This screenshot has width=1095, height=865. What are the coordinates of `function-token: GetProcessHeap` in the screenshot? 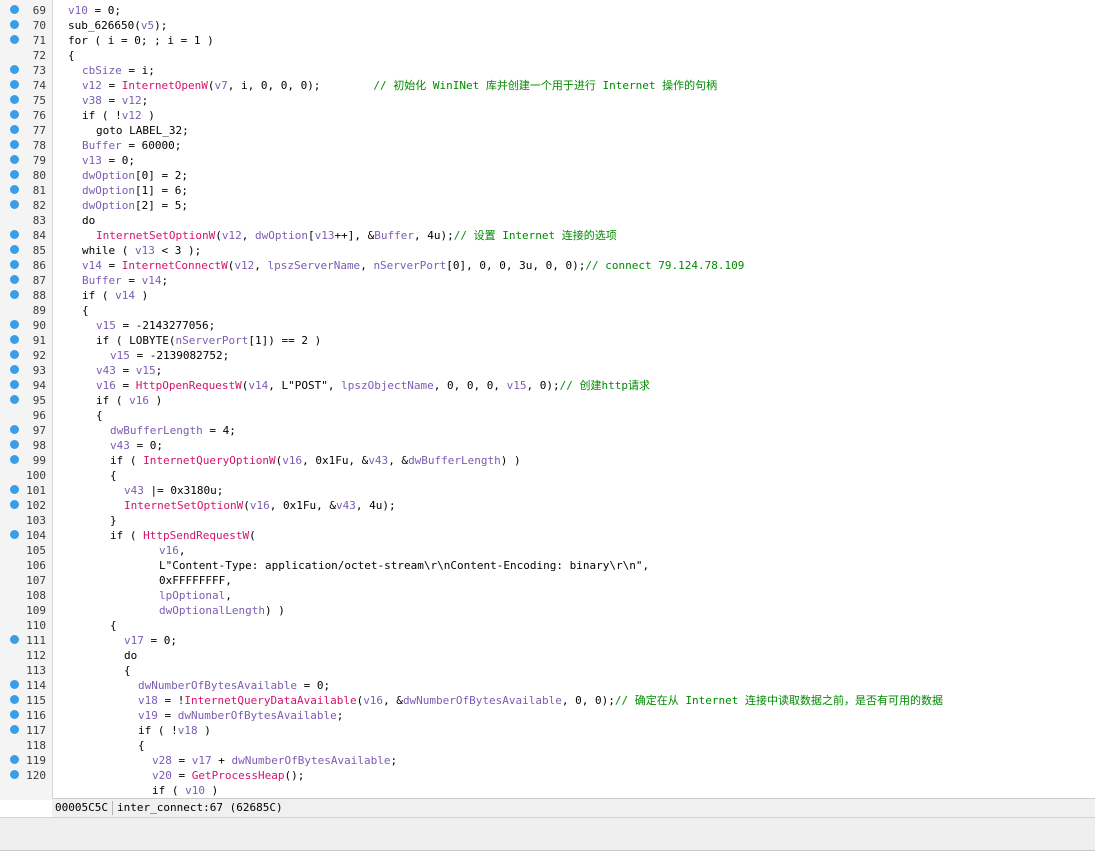 It's located at (238, 775).